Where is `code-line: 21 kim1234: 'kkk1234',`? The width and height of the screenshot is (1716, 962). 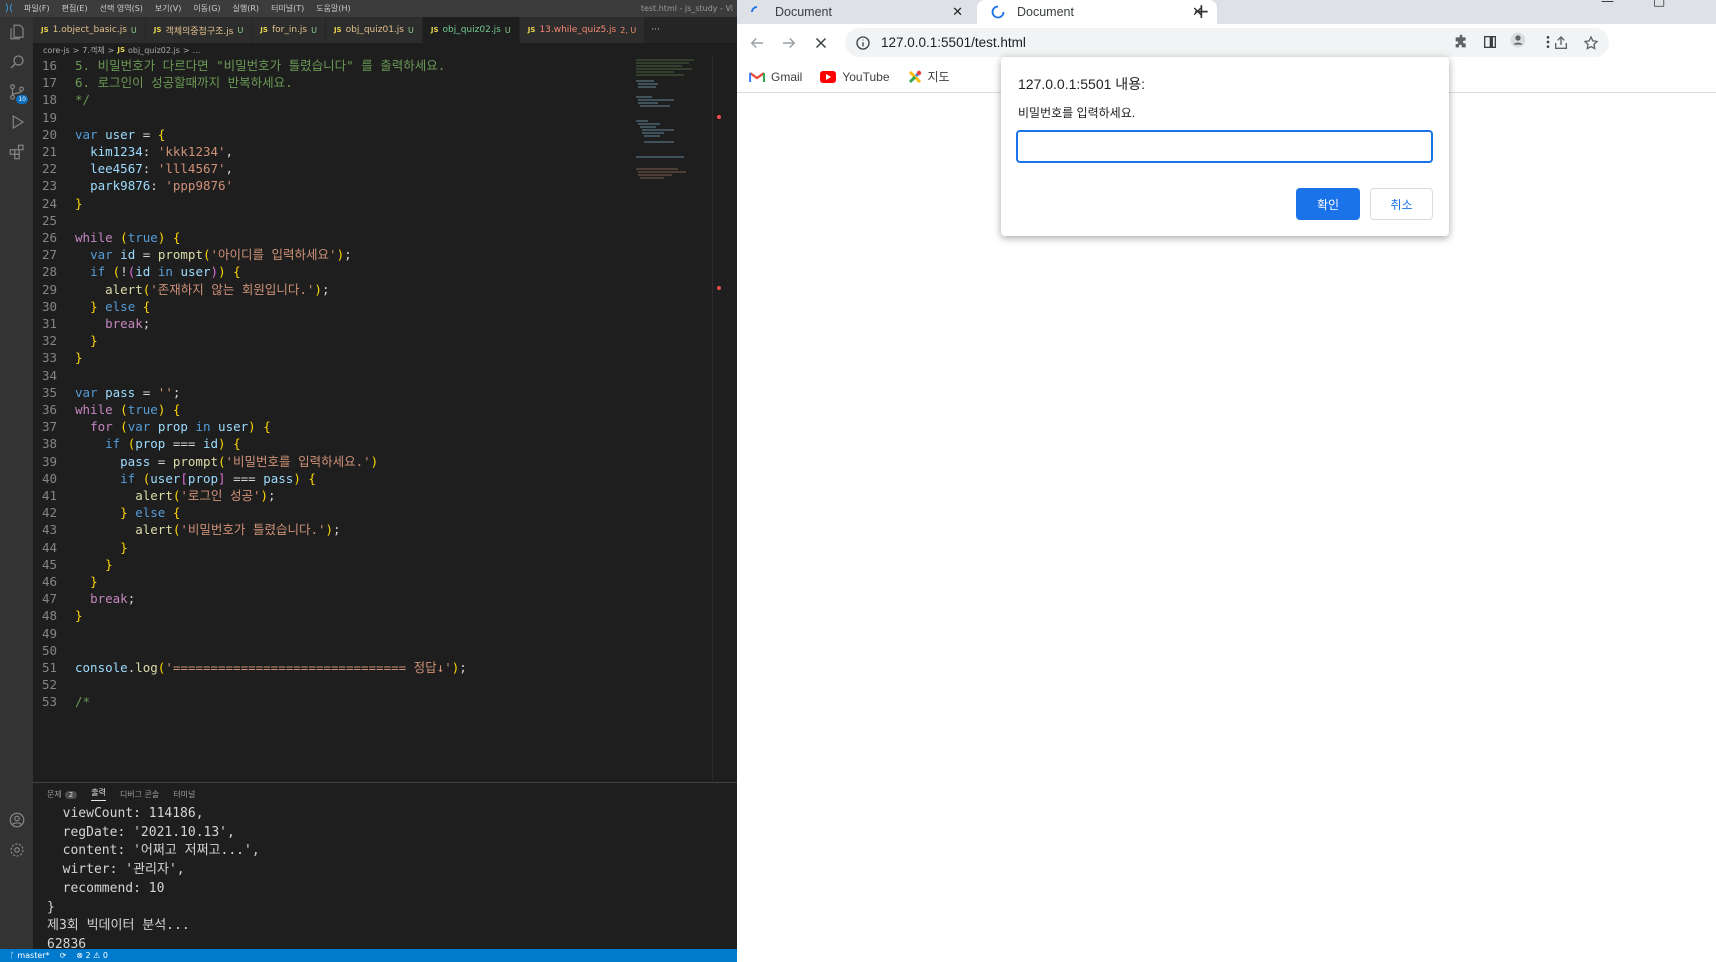
code-line: 21 kim1234: 'kkk1234', is located at coordinates (133, 152).